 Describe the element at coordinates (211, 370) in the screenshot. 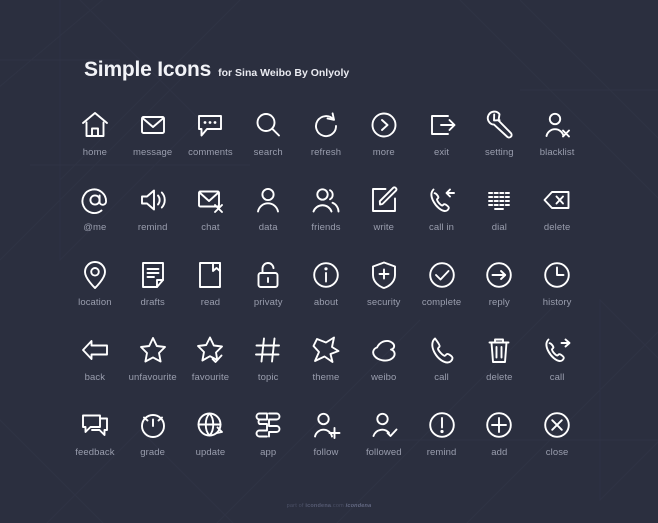

I see `icon-cell-favourite: favourite` at that location.